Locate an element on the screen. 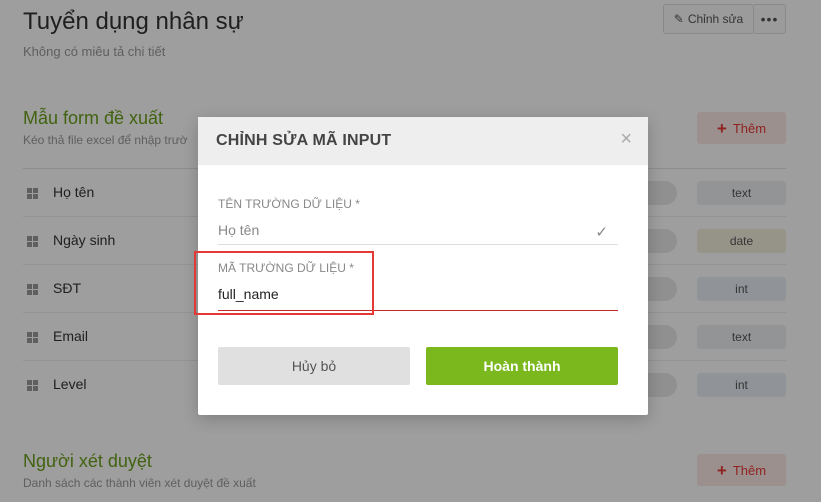  checkmark-icon: ✓ is located at coordinates (601, 232).